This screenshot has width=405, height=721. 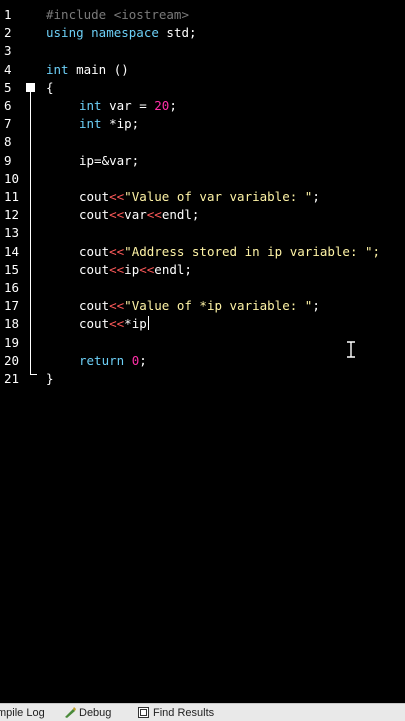 I want to click on tab-debug: Debug, so click(x=87, y=713).